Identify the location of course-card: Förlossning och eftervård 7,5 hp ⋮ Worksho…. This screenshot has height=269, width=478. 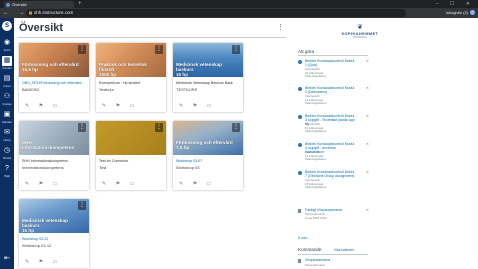
(208, 155).